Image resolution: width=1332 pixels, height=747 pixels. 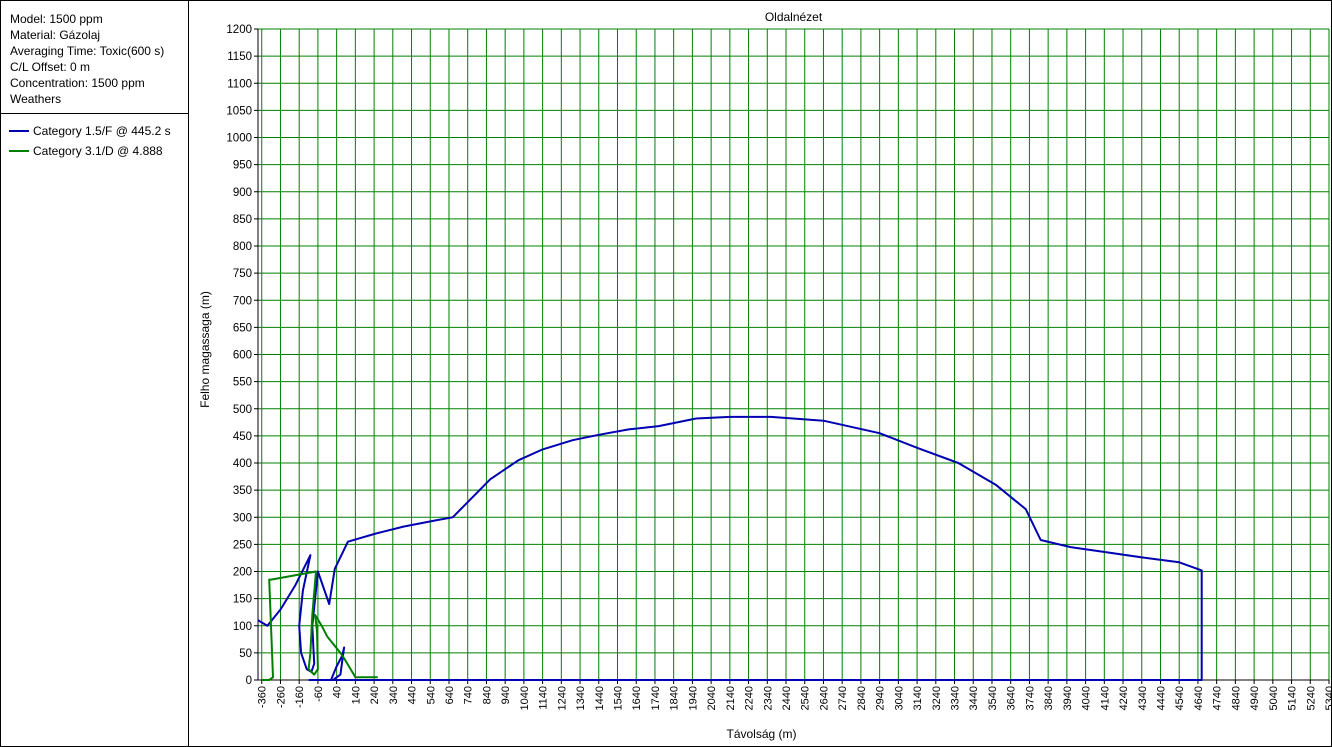 What do you see at coordinates (1218, 698) in the screenshot?
I see `x-tick-label: 4740` at bounding box center [1218, 698].